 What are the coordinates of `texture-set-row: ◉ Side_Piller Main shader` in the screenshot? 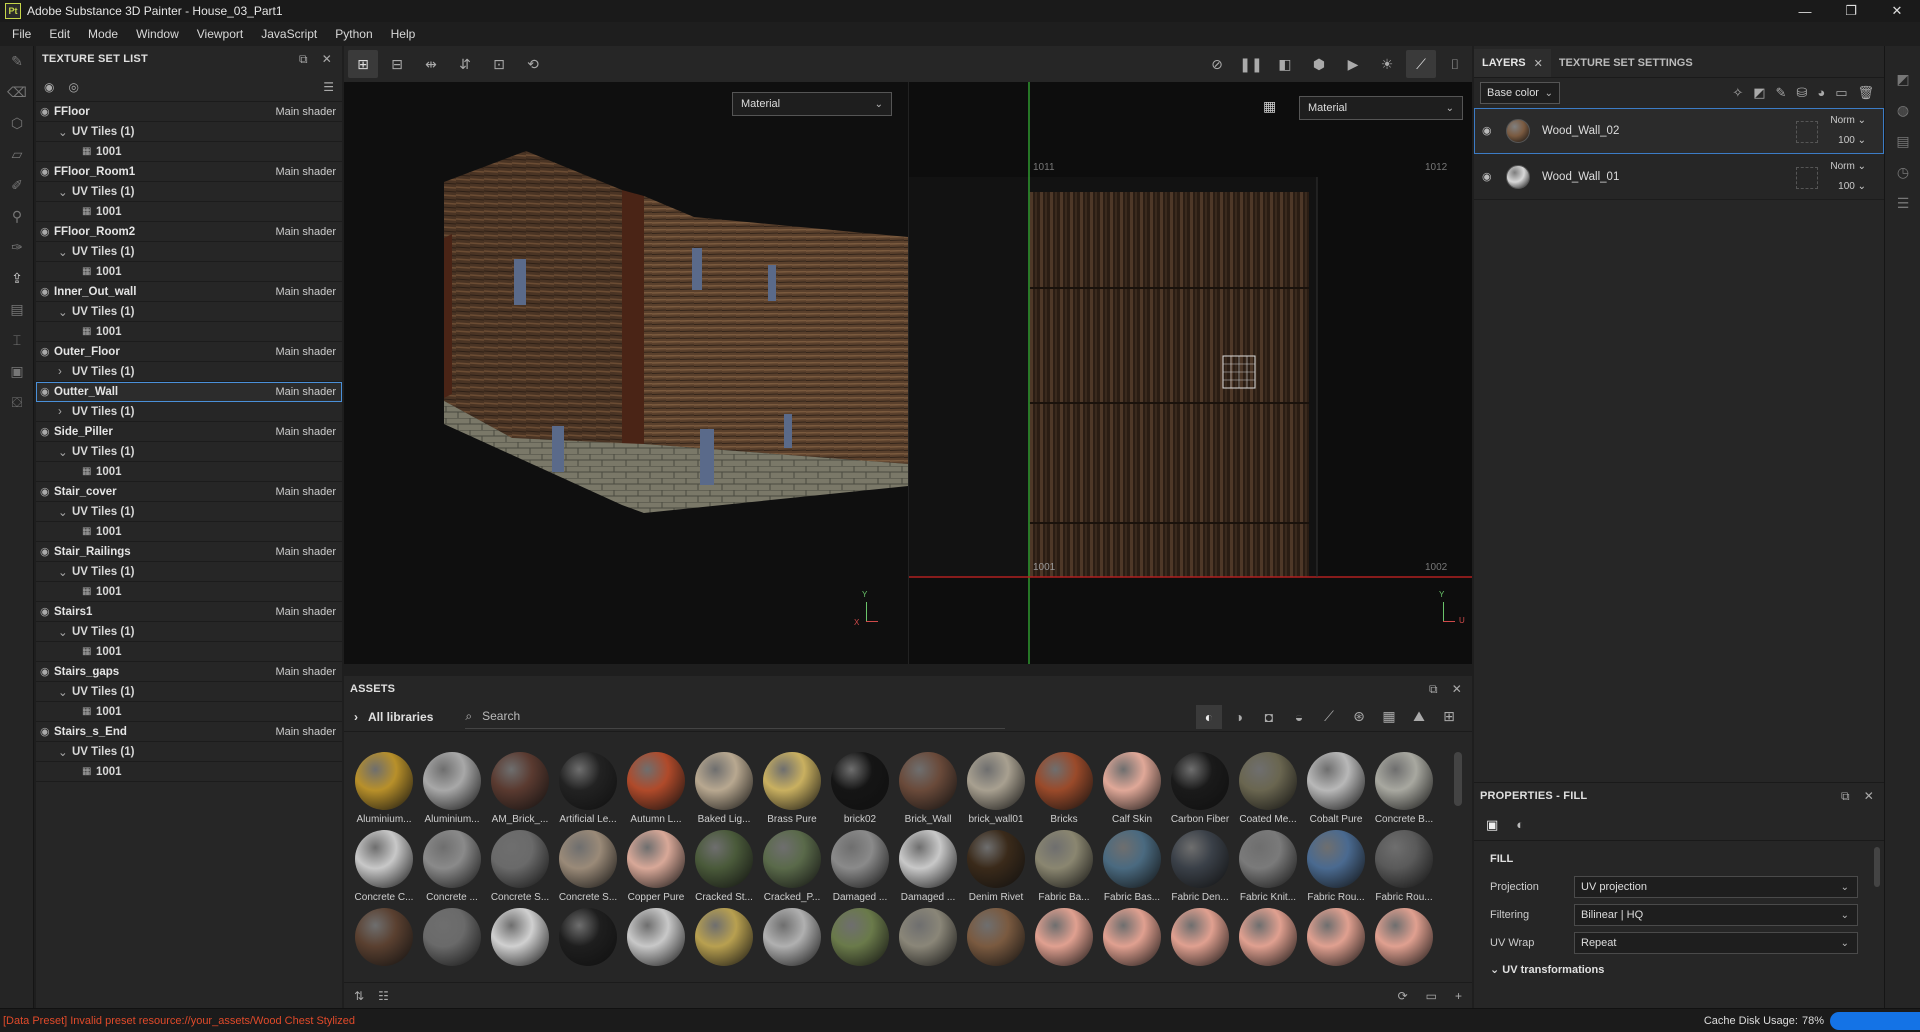 It's located at (189, 432).